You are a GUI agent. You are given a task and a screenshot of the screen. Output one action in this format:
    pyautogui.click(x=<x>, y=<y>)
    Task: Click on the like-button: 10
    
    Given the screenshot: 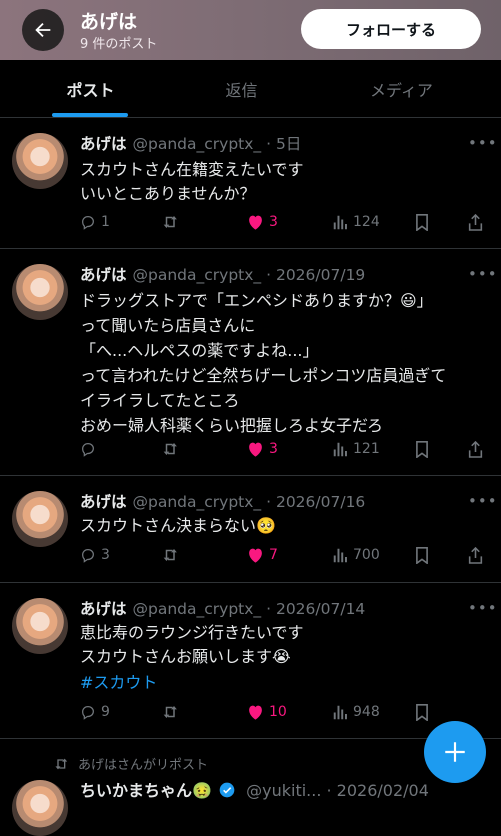 What is the action you would take?
    pyautogui.click(x=267, y=712)
    